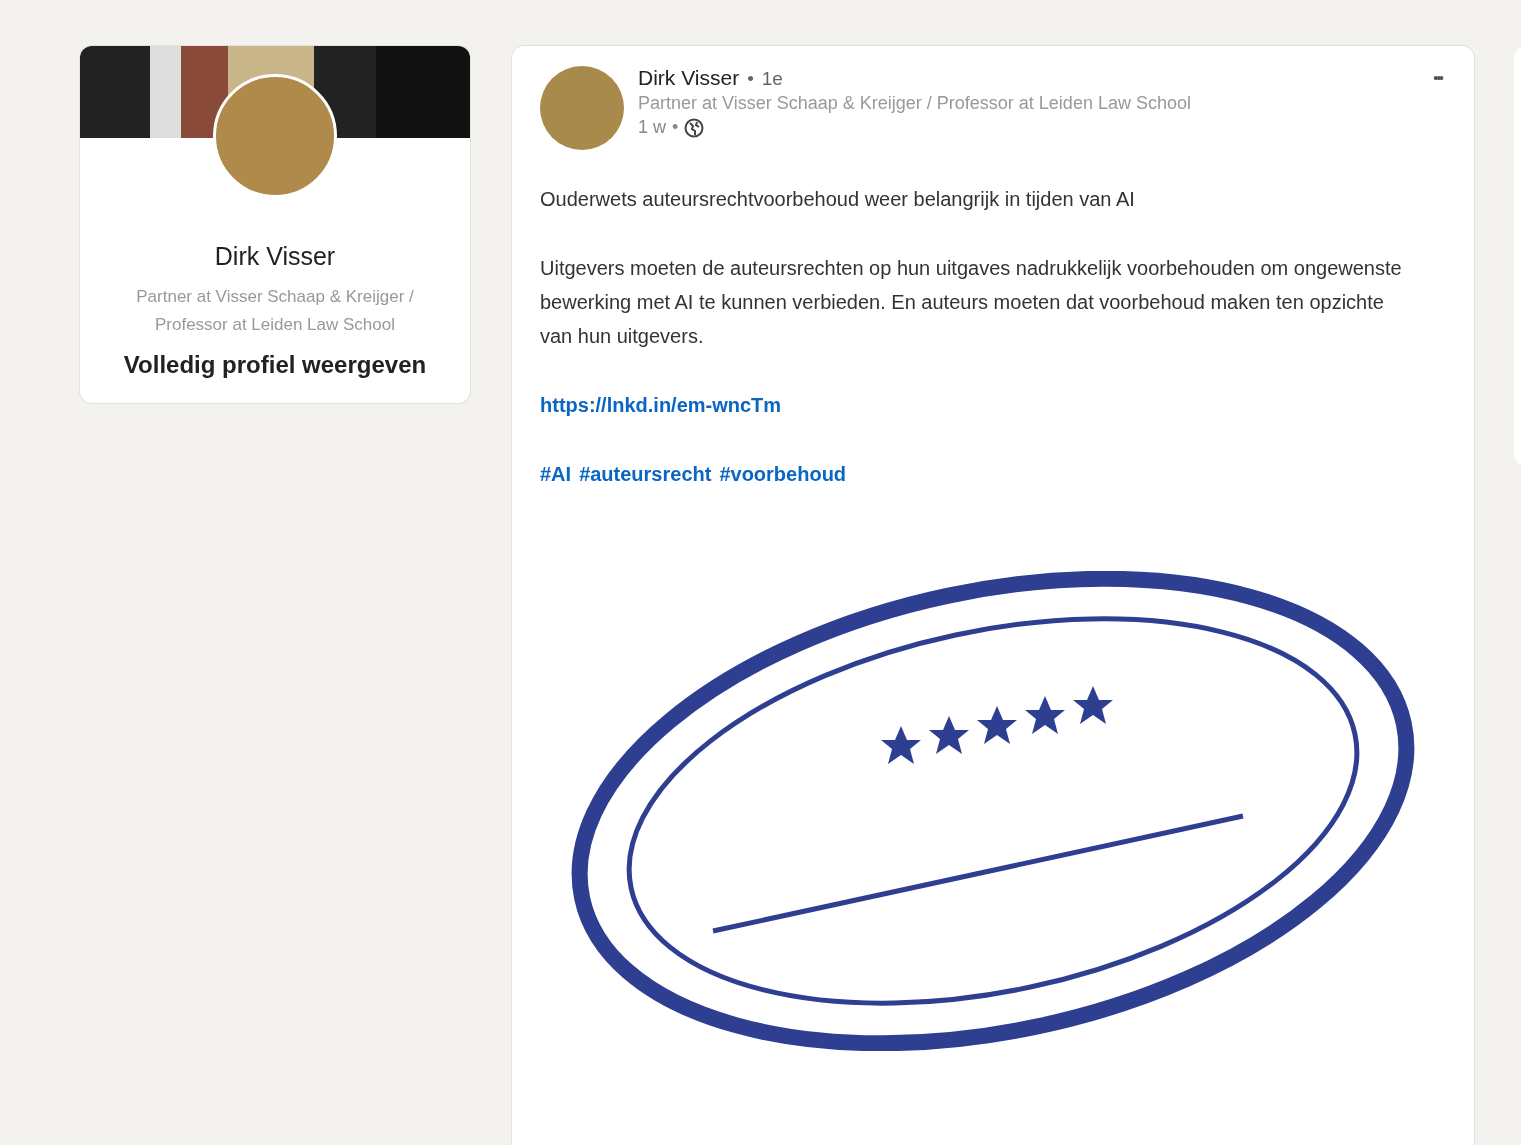  Describe the element at coordinates (915, 103) in the screenshot. I see `author-headline: Partner at Visser Schaap & Kreijger / Professor at Leiden Law School` at that location.